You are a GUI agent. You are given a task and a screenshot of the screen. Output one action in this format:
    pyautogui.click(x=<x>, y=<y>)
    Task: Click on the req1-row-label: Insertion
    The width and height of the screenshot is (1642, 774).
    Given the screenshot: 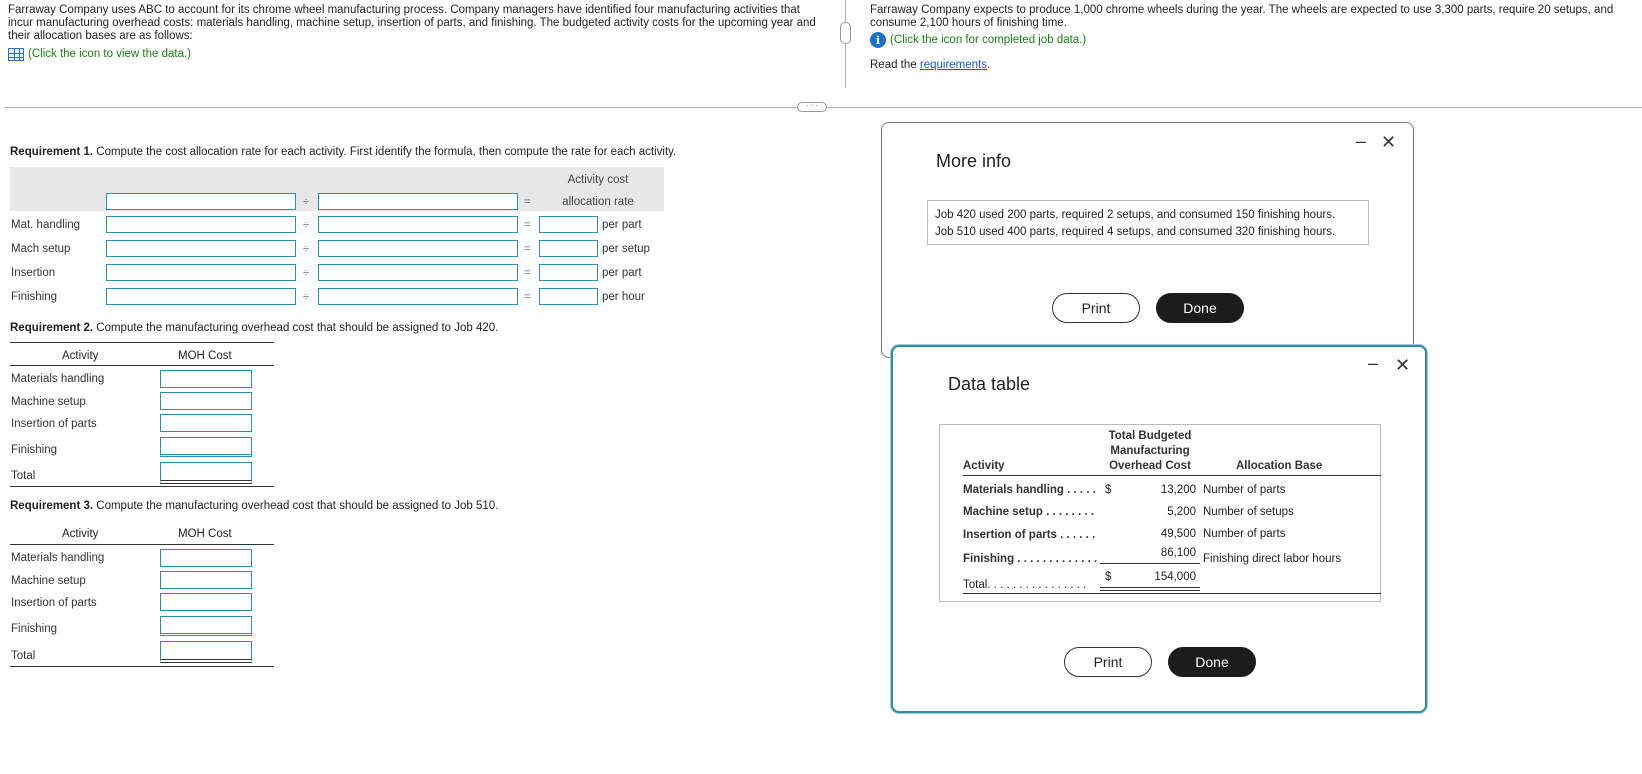 What is the action you would take?
    pyautogui.click(x=33, y=273)
    